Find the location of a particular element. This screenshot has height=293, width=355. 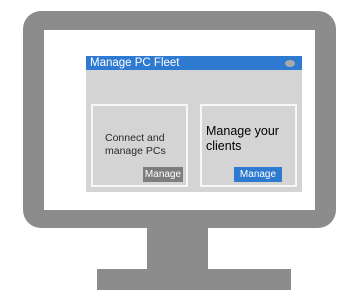

card-description: Manage your clients is located at coordinates (242, 138).